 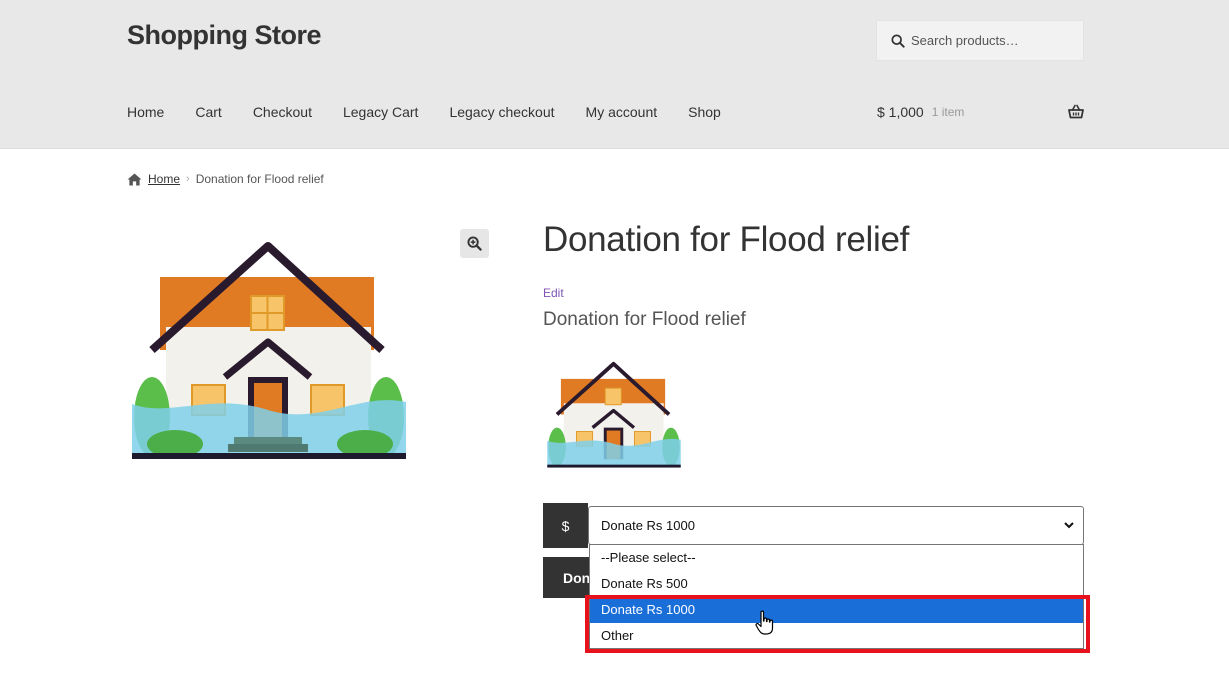 I want to click on chevron-down-icon, so click(x=1069, y=525).